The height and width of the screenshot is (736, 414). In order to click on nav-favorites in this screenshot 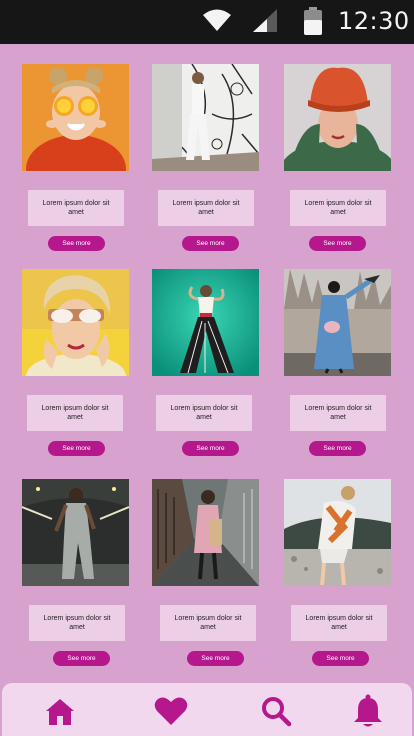, I will do `click(171, 711)`.